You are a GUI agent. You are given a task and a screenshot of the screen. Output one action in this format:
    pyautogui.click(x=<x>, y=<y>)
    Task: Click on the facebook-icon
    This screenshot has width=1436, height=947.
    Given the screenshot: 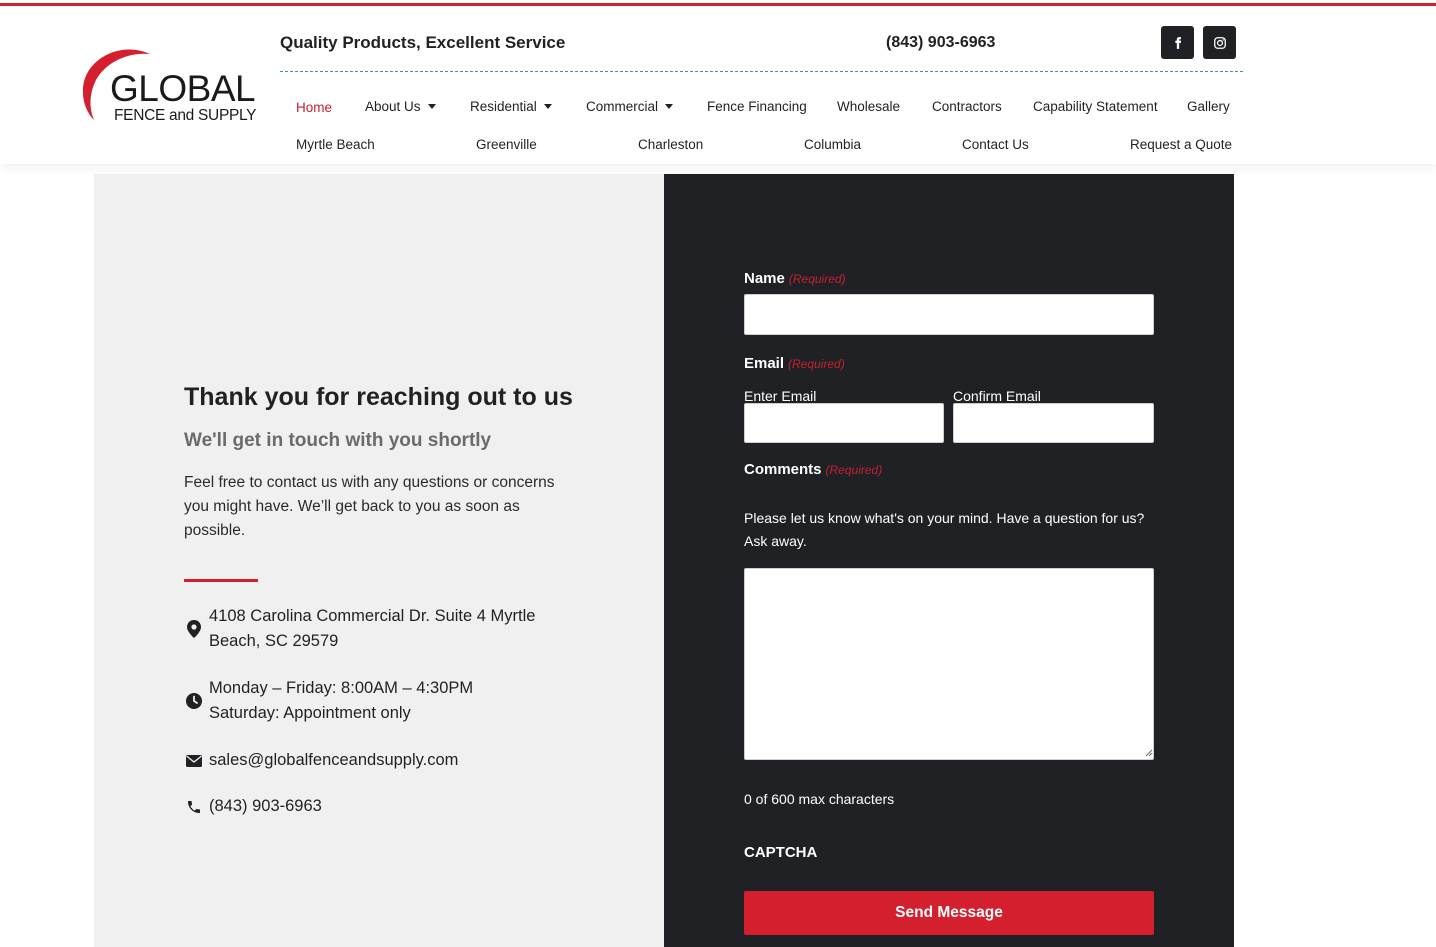 What is the action you would take?
    pyautogui.click(x=1177, y=42)
    